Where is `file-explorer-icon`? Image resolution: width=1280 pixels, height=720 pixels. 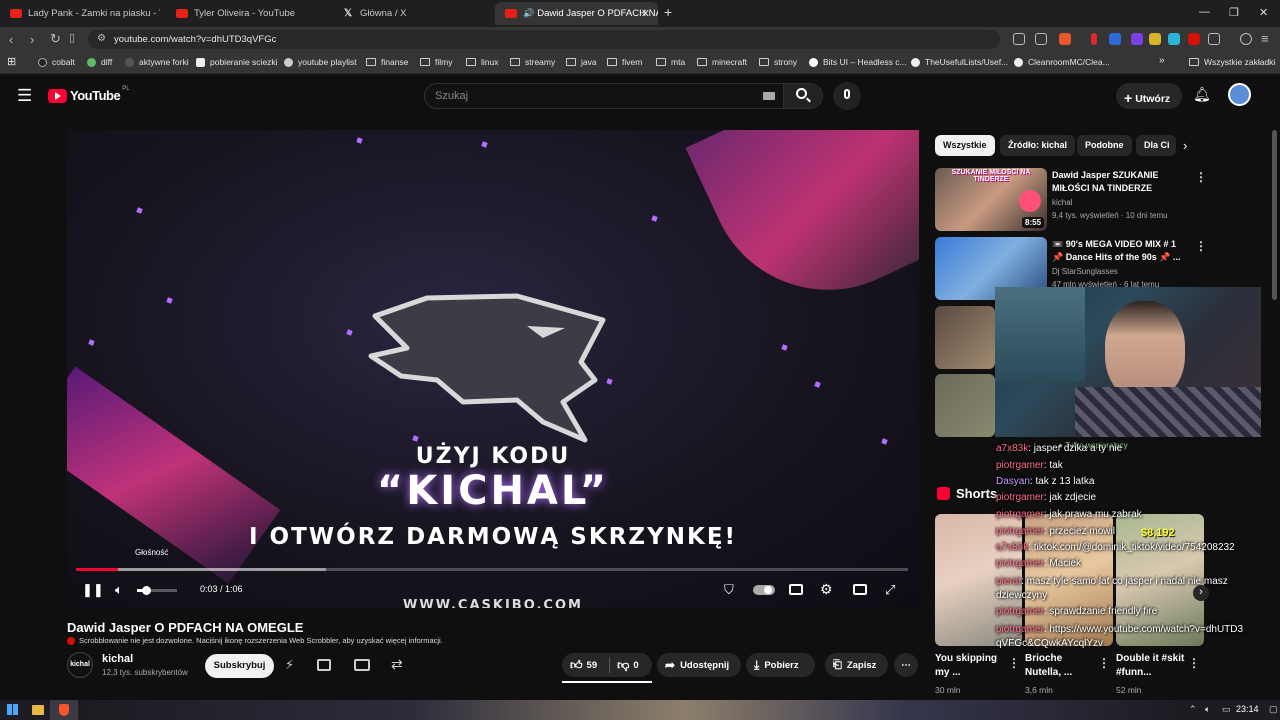 file-explorer-icon is located at coordinates (38, 710).